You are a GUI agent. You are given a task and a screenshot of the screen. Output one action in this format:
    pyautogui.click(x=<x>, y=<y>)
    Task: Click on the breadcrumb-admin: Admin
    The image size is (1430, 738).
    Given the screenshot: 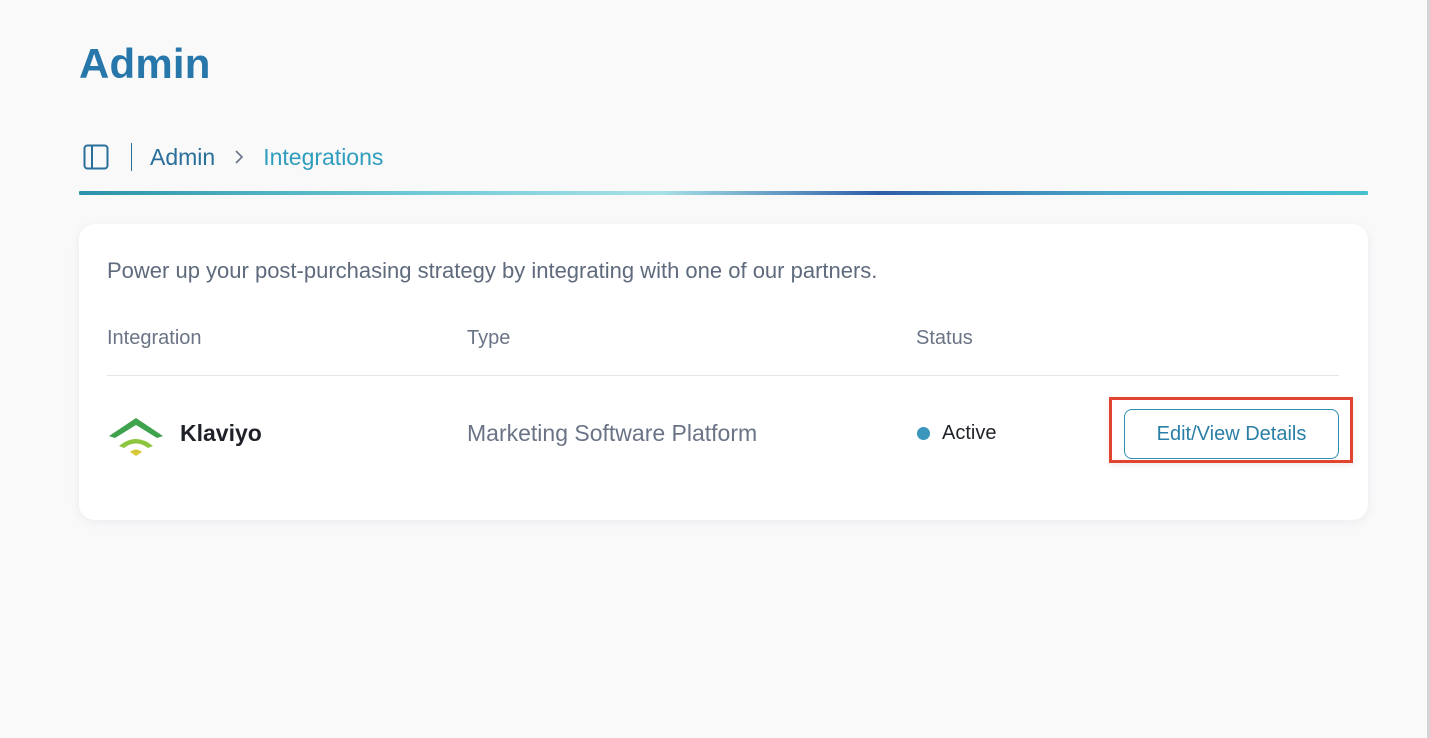 What is the action you would take?
    pyautogui.click(x=182, y=157)
    